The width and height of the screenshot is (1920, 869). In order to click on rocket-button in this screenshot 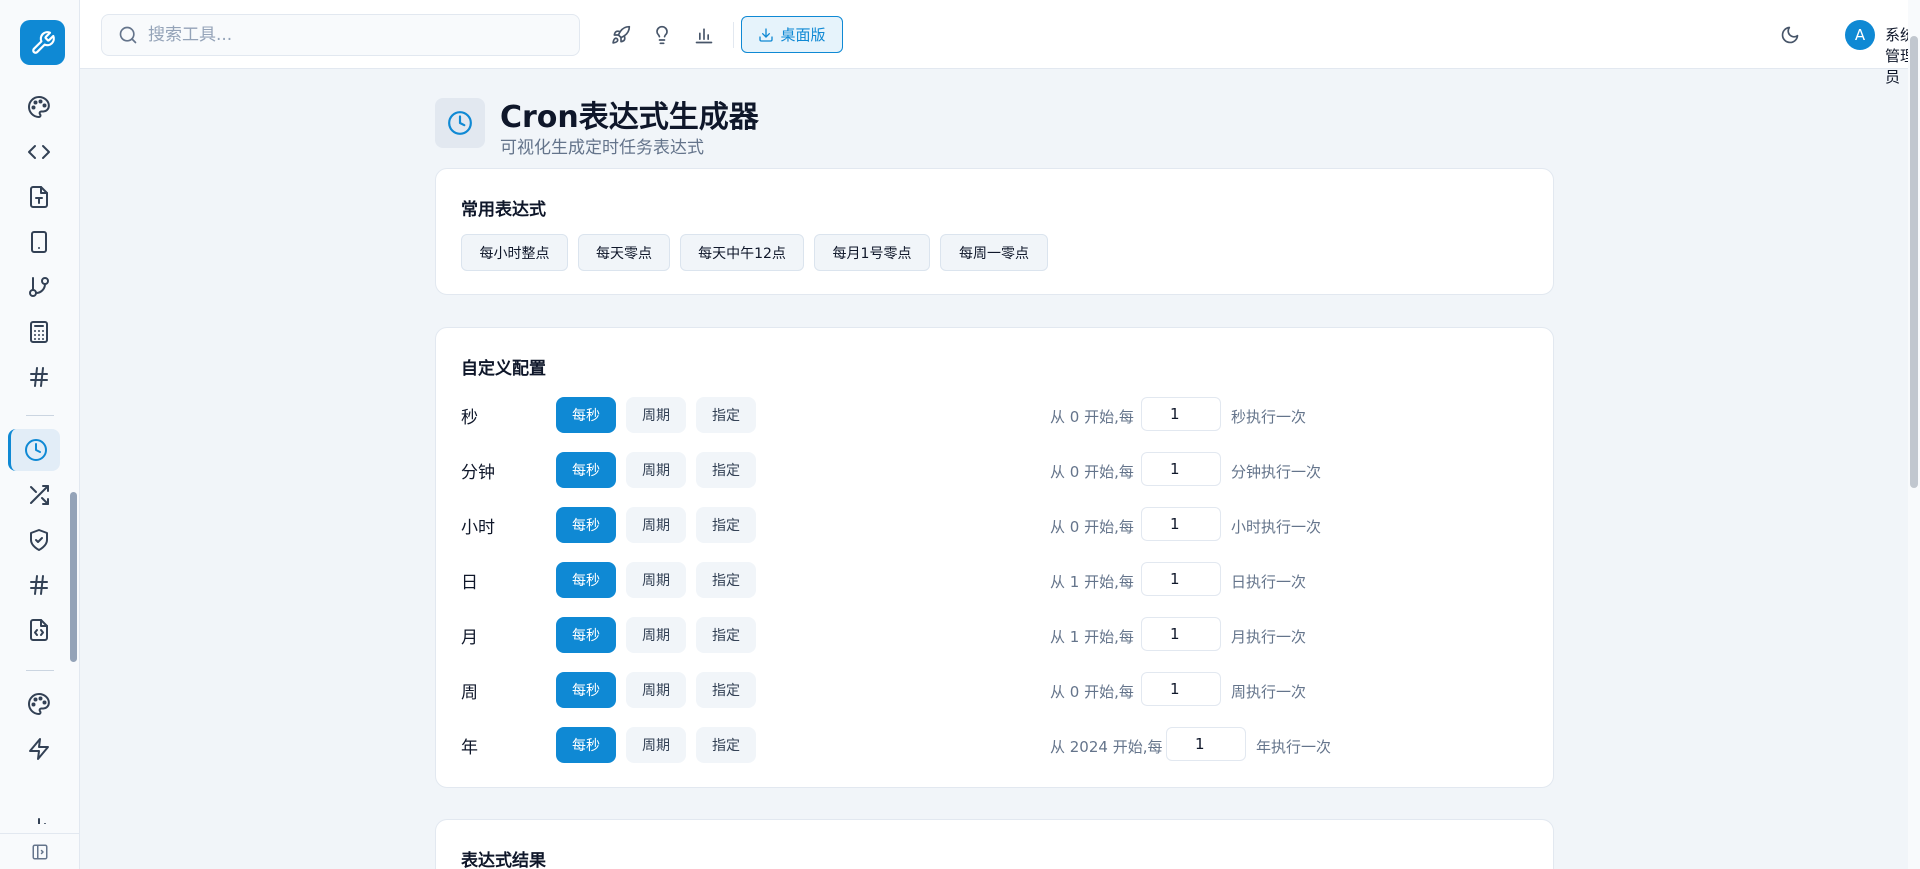, I will do `click(621, 35)`.